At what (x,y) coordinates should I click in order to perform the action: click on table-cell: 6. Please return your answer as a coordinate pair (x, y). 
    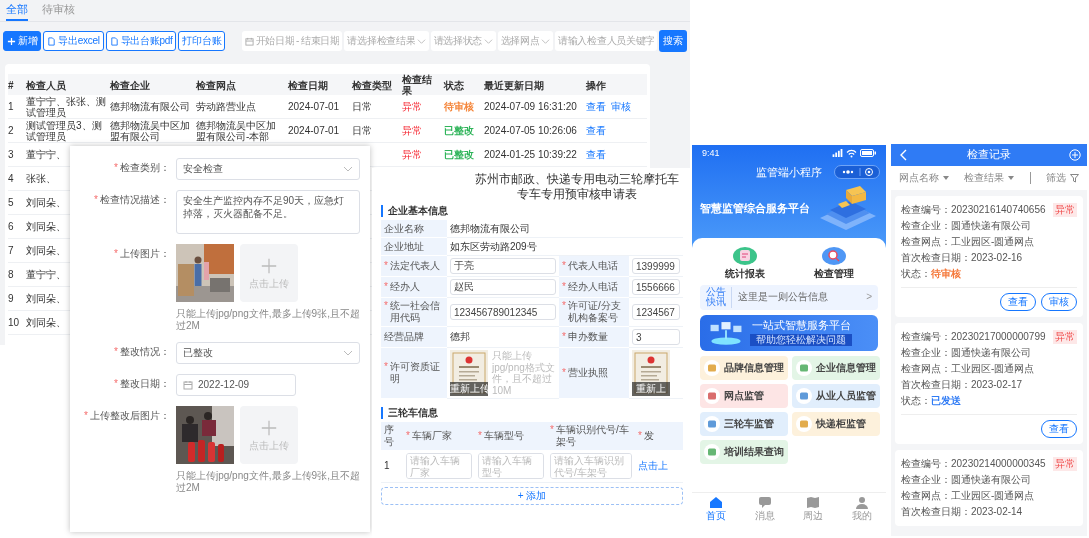
    Looking at the image, I should click on (11, 226).